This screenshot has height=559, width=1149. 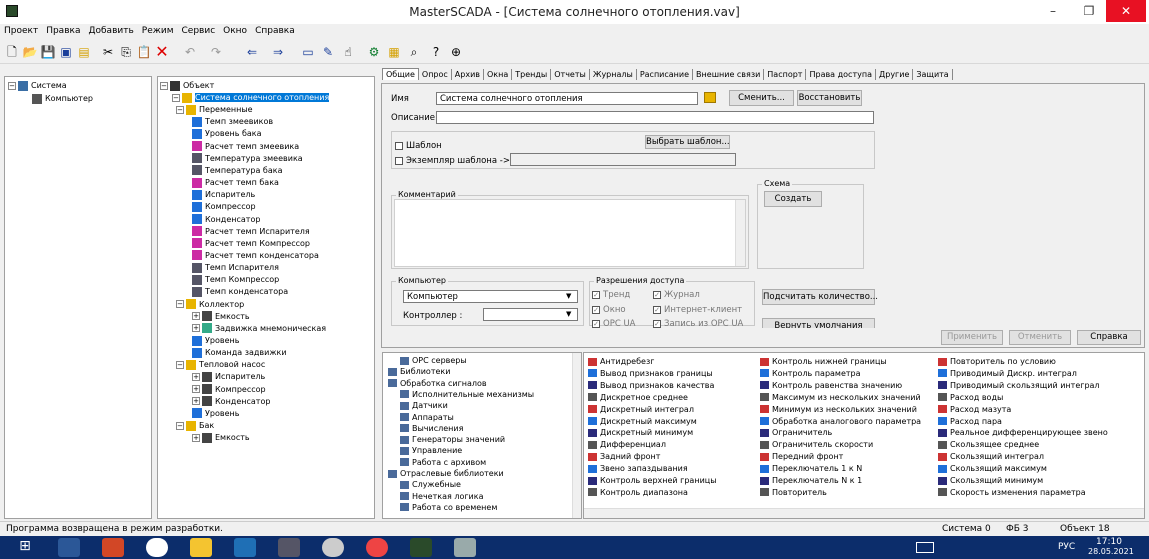 I want to click on function-block-item: Дискретный интеграл, so click(x=641, y=410).